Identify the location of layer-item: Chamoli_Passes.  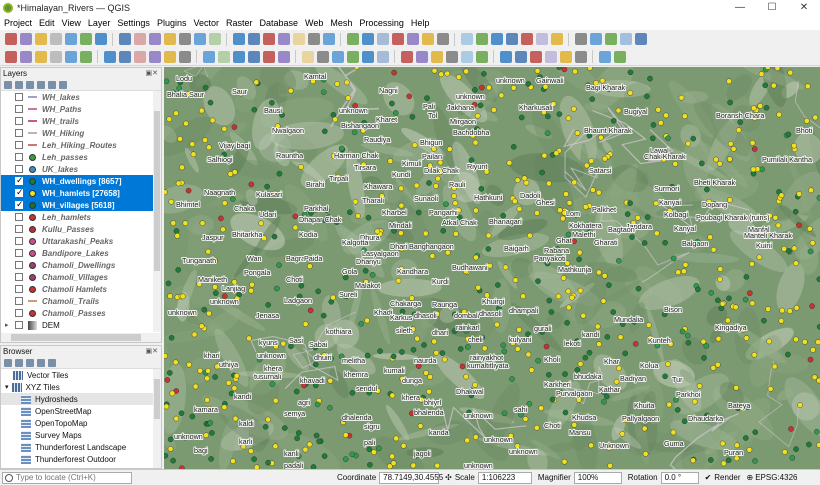
(81, 313).